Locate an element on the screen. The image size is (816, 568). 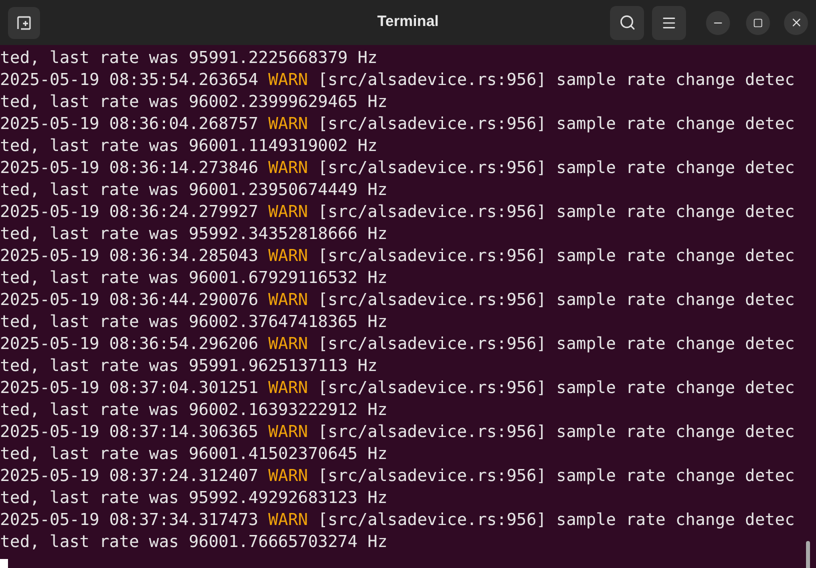
log-timestamp: 2025-05-19 08:36:34.285043 is located at coordinates (129, 256).